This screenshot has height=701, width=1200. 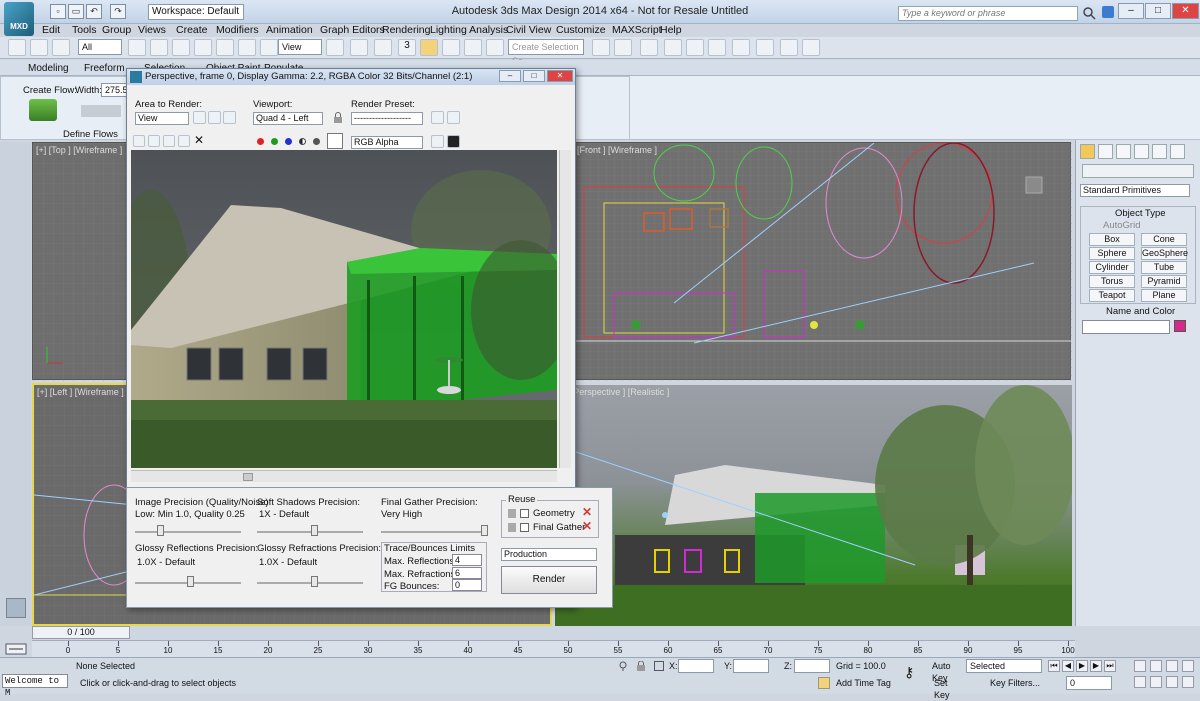 I want to click on bind-spacewarp-icon, so click(x=61, y=47).